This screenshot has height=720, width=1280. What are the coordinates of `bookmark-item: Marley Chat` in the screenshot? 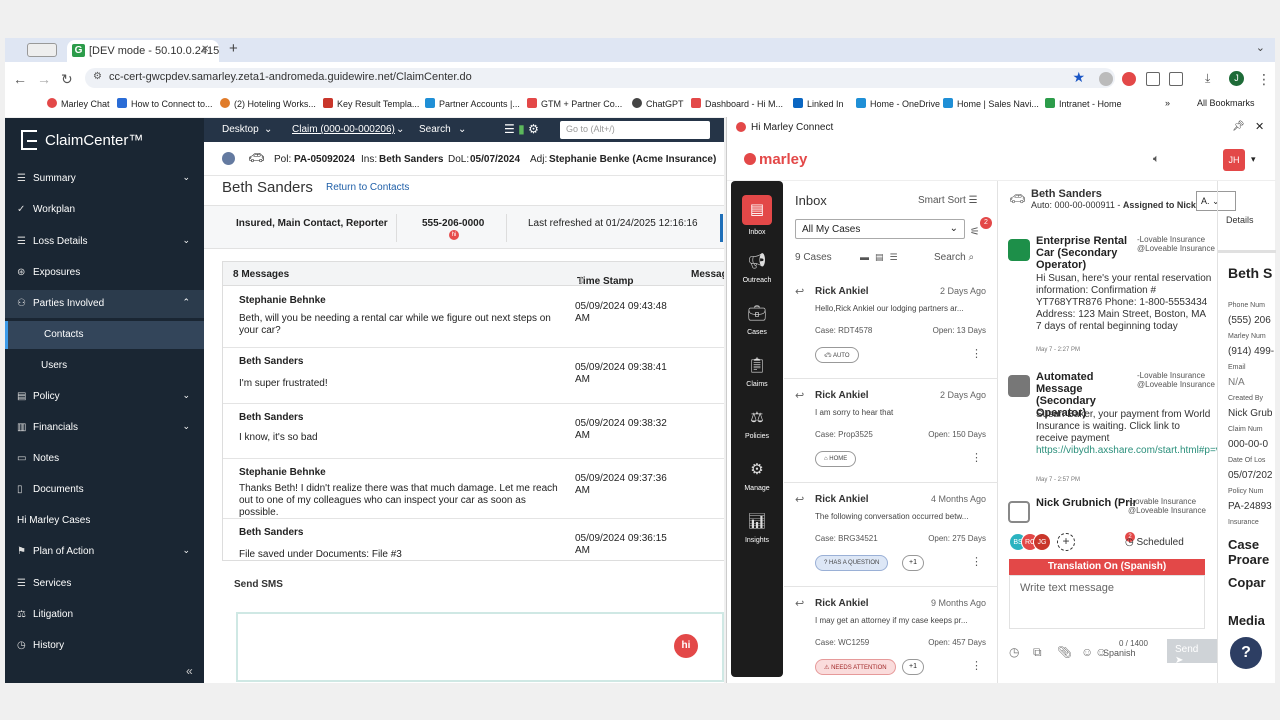 It's located at (78, 103).